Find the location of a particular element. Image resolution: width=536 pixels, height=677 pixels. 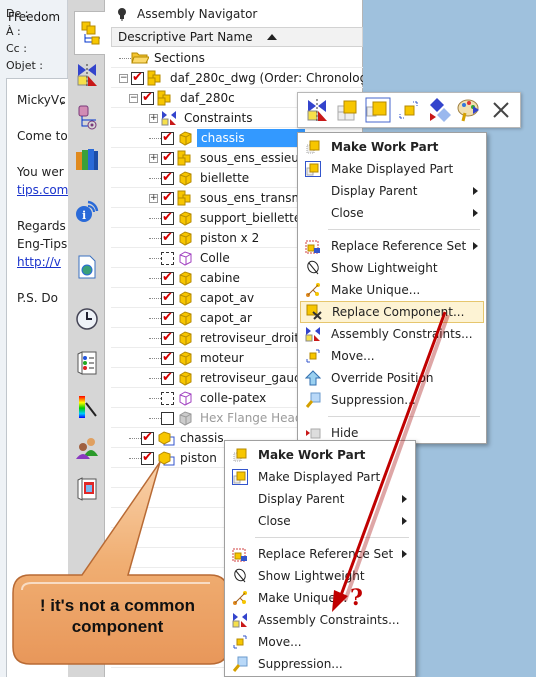

tree-node: − daf_280c_dwg (Order: Chronological) is located at coordinates (241, 78).